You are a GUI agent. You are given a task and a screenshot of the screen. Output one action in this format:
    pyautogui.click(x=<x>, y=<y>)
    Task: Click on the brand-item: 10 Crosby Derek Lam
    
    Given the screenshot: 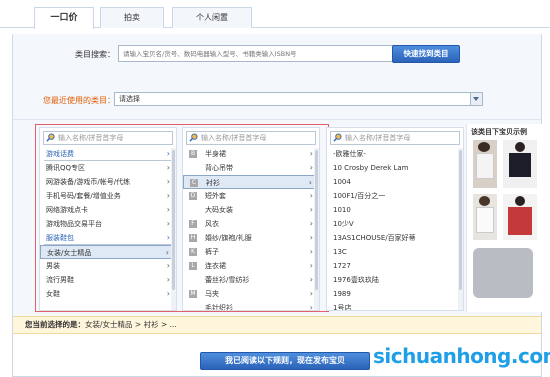 What is the action you would take?
    pyautogui.click(x=395, y=168)
    